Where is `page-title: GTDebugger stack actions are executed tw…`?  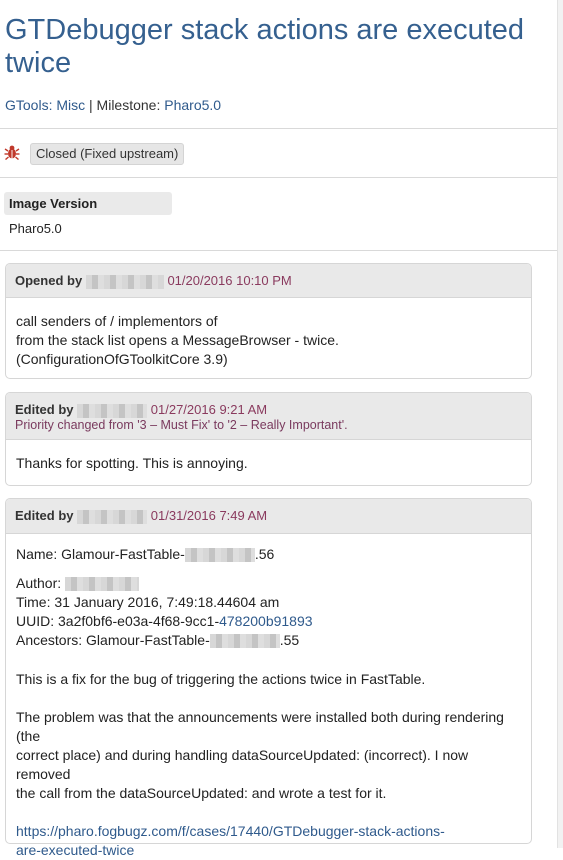 page-title: GTDebugger stack actions are executed tw… is located at coordinates (265, 46).